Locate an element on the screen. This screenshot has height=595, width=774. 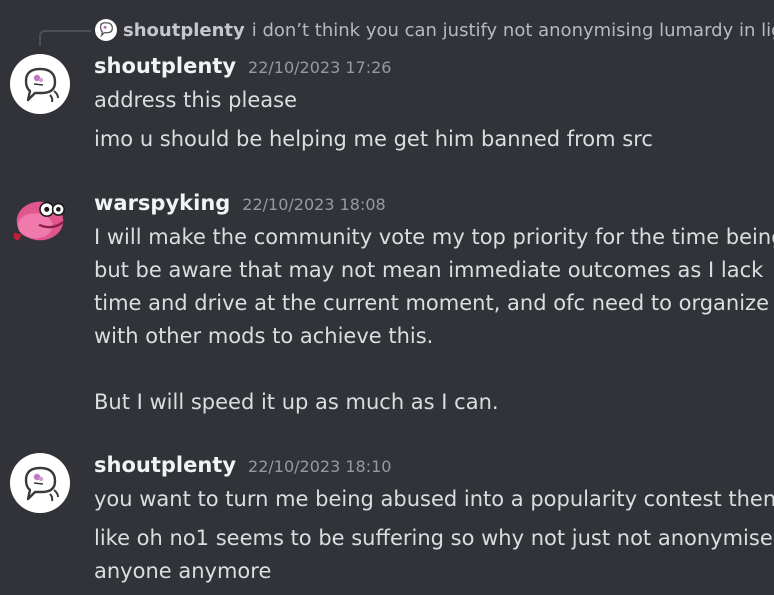
reply-avatar is located at coordinates (106, 30).